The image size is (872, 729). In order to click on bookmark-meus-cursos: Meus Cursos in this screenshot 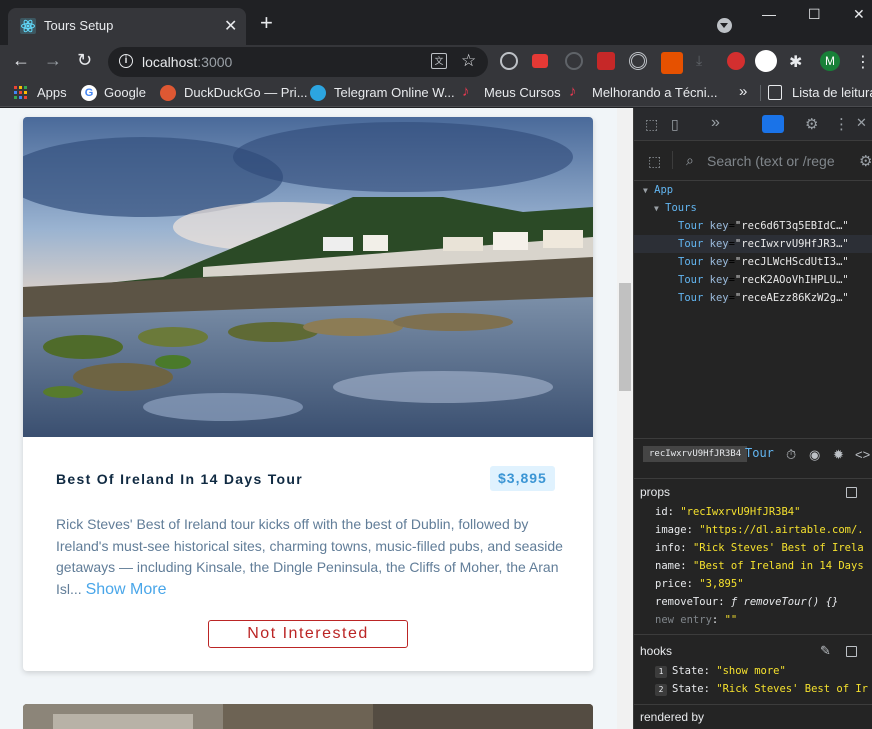, I will do `click(522, 92)`.